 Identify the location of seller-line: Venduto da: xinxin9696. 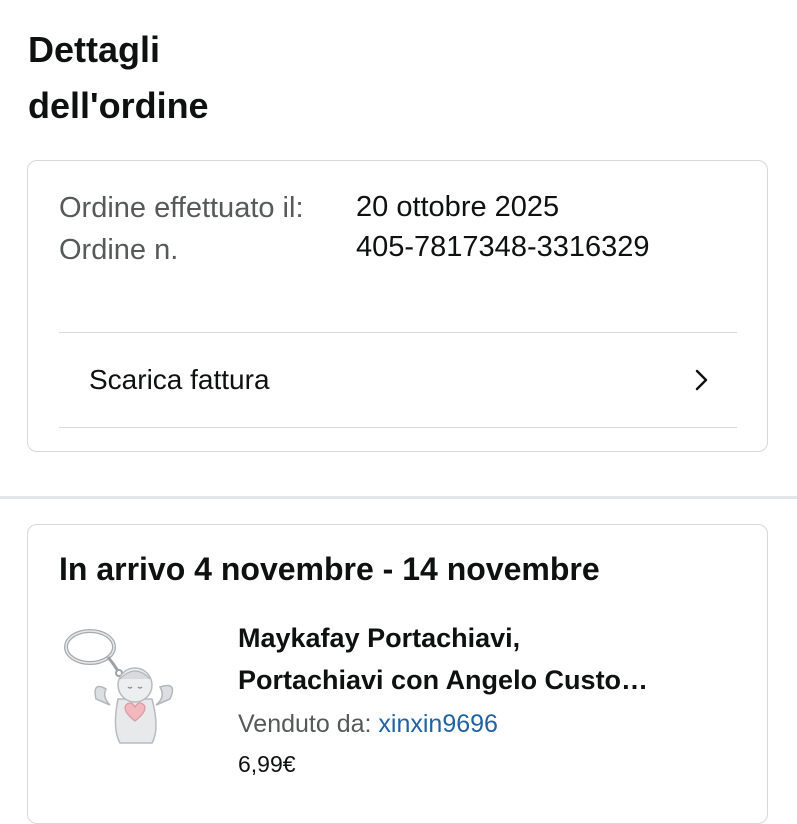
(488, 724).